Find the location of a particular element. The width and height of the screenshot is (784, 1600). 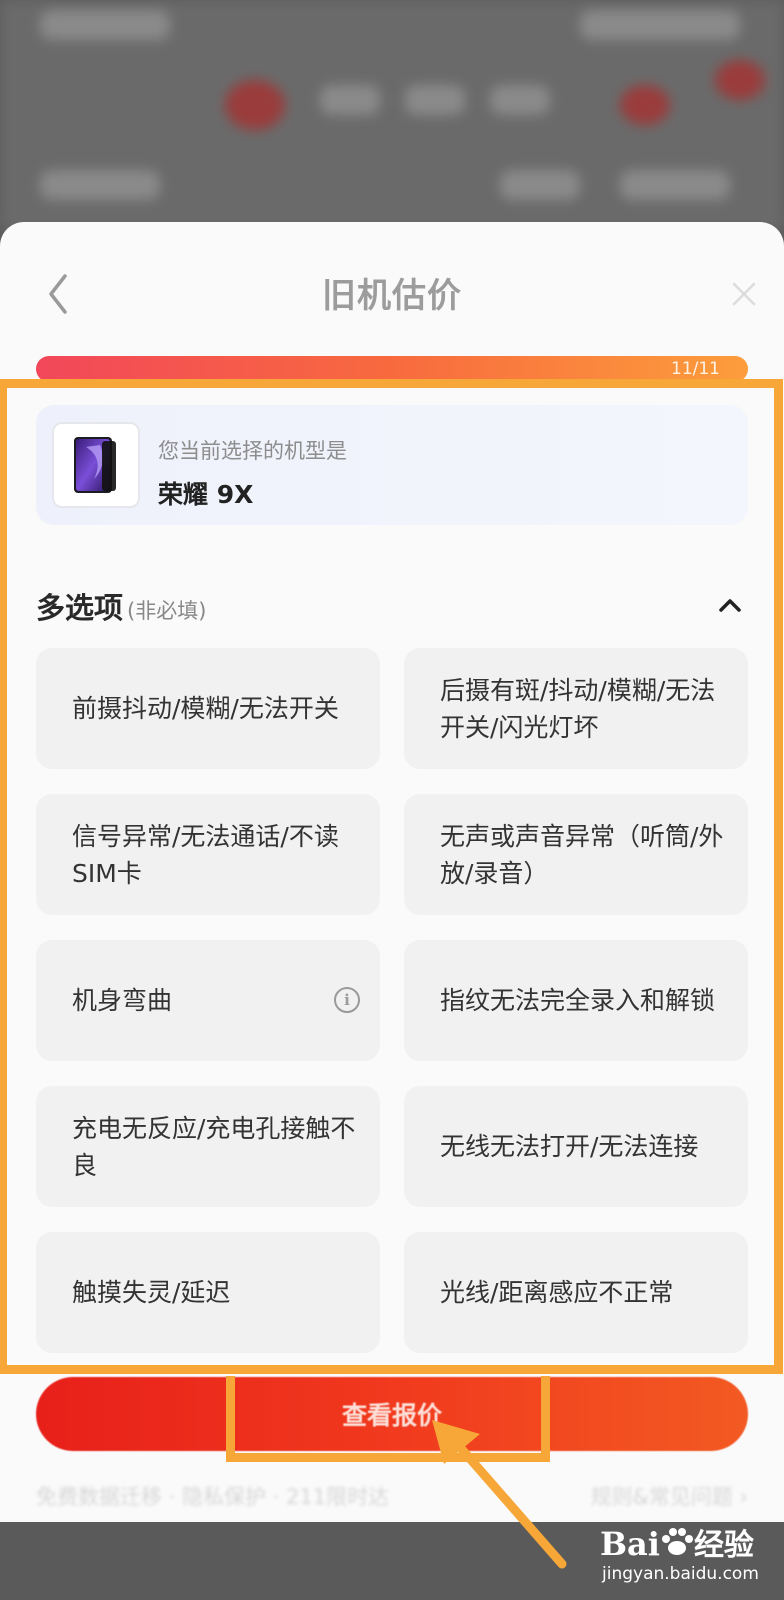

watermark-suffix: 经验 is located at coordinates (723, 1545).